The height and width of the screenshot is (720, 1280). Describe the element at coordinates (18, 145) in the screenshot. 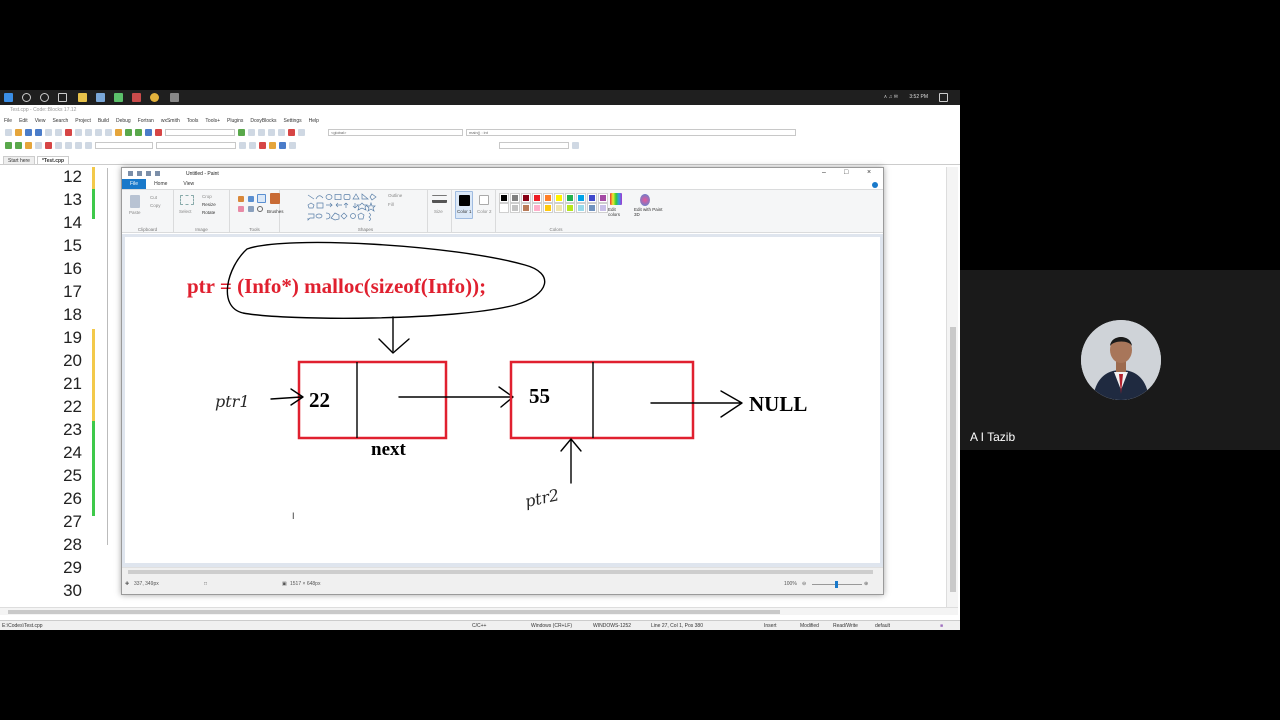

I see `forward-icon` at that location.